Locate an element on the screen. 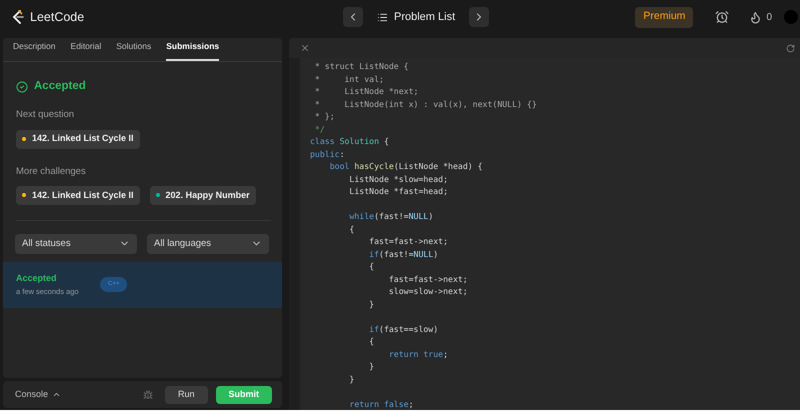  problem-chip: 202. Happy Number is located at coordinates (203, 195).